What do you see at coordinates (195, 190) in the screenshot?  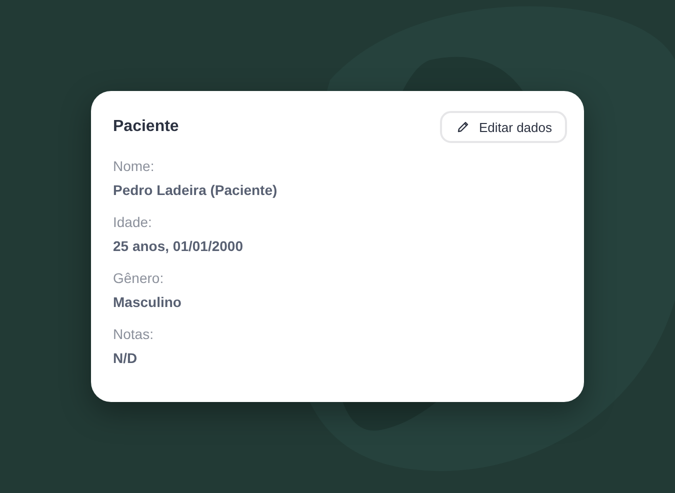 I see `field-value: Pedro Ladeira (Paciente)` at bounding box center [195, 190].